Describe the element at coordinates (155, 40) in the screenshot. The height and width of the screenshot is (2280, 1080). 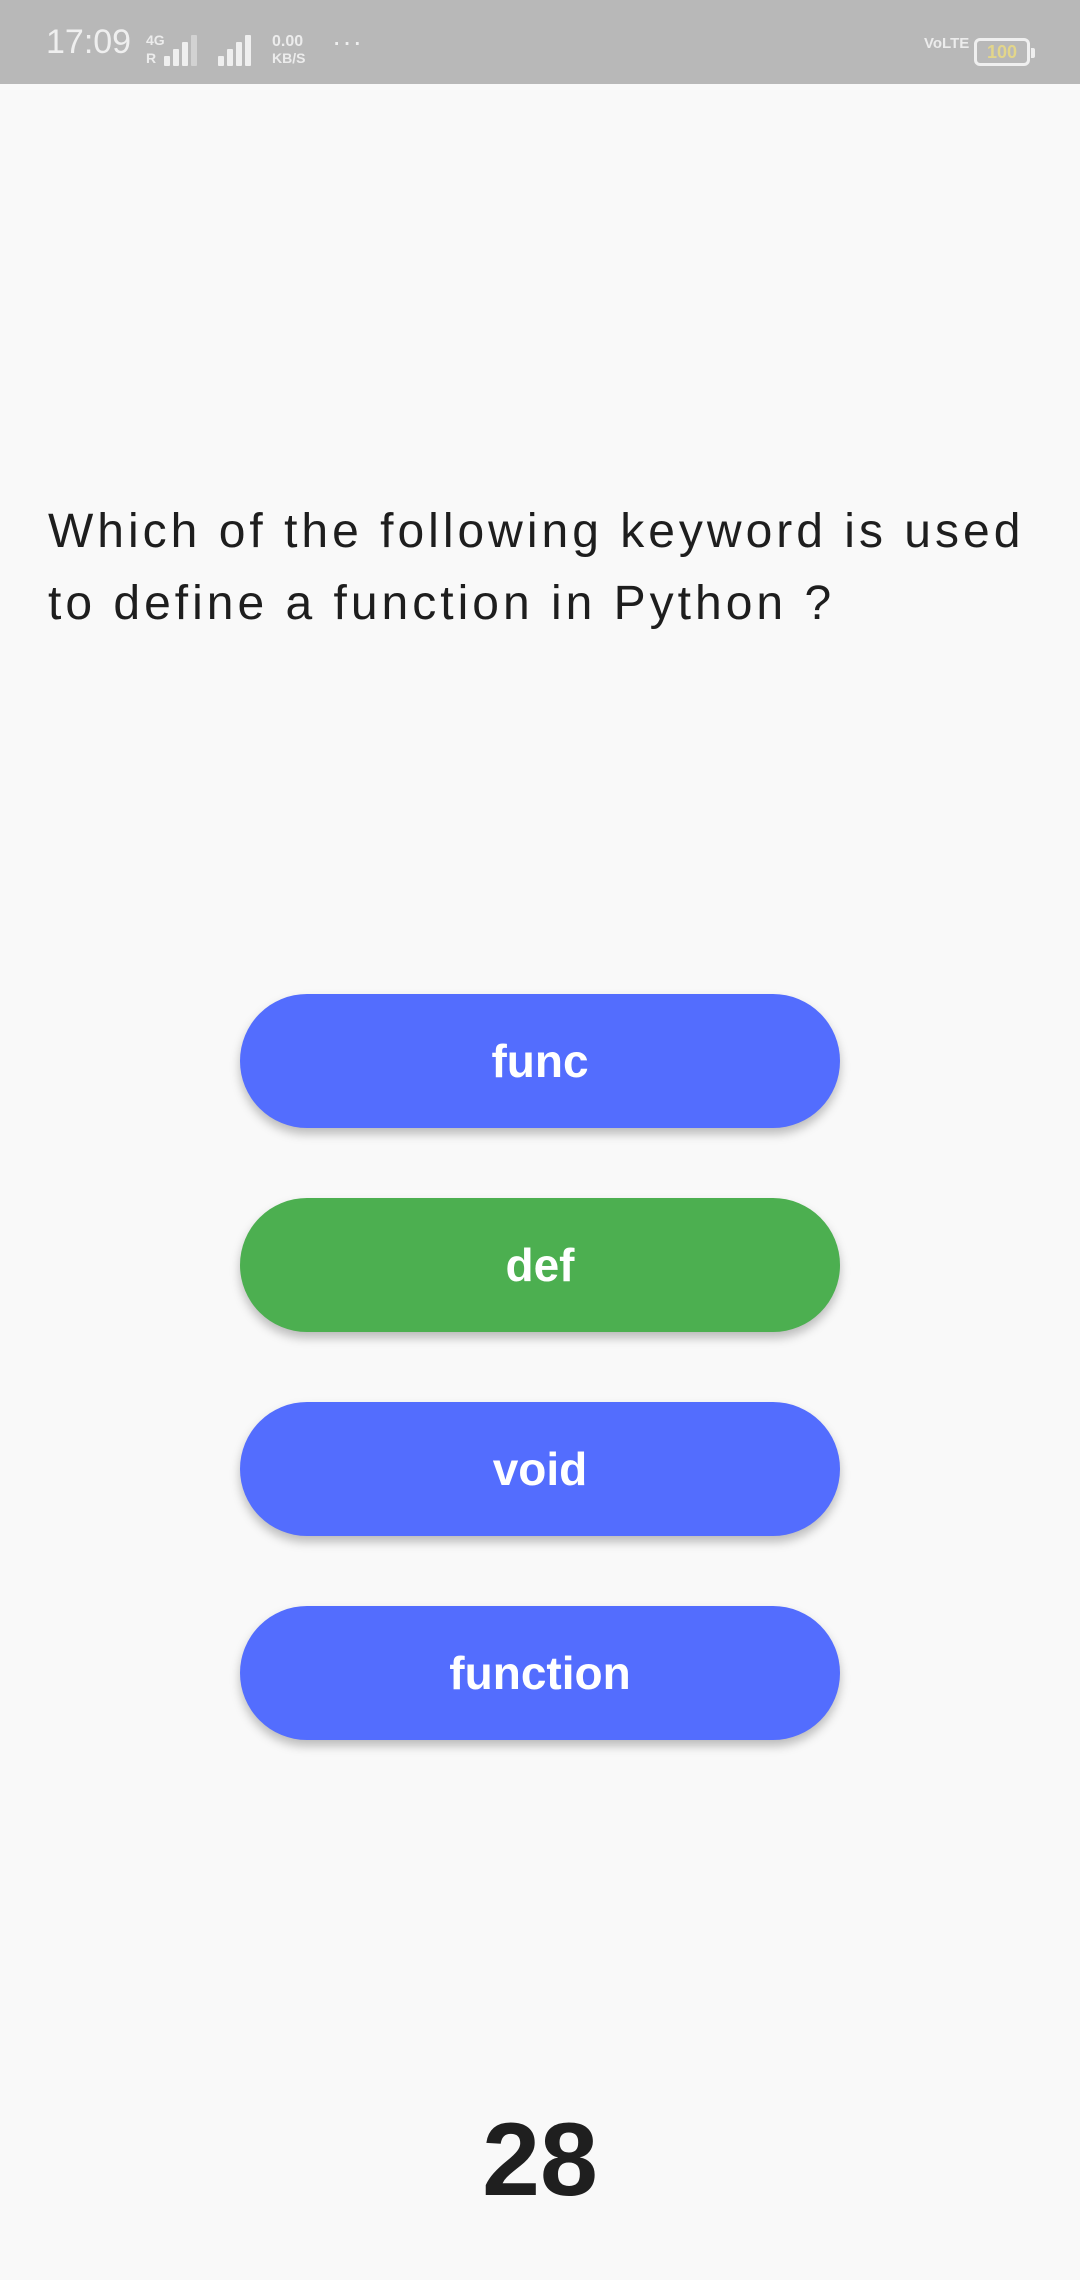
I see `network-type: 4G` at that location.